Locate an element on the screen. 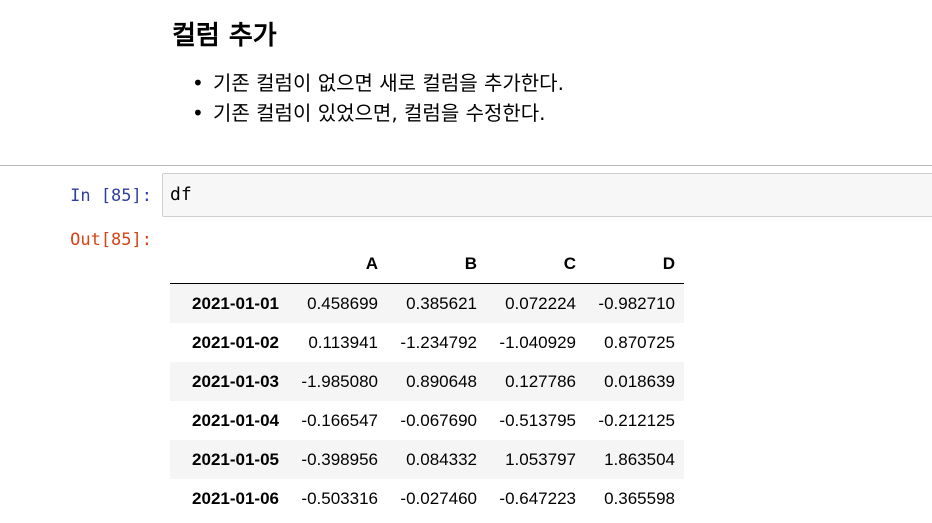 The width and height of the screenshot is (932, 523). table-cell: 0.084332 is located at coordinates (441, 459).